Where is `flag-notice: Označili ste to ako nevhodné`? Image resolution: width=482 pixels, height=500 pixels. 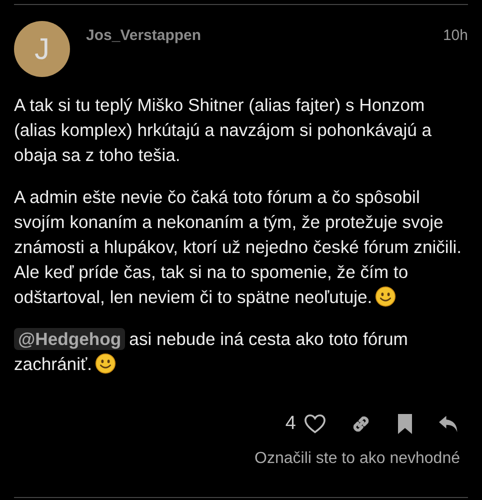
flag-notice: Označili ste to ako nevhodné is located at coordinates (357, 458).